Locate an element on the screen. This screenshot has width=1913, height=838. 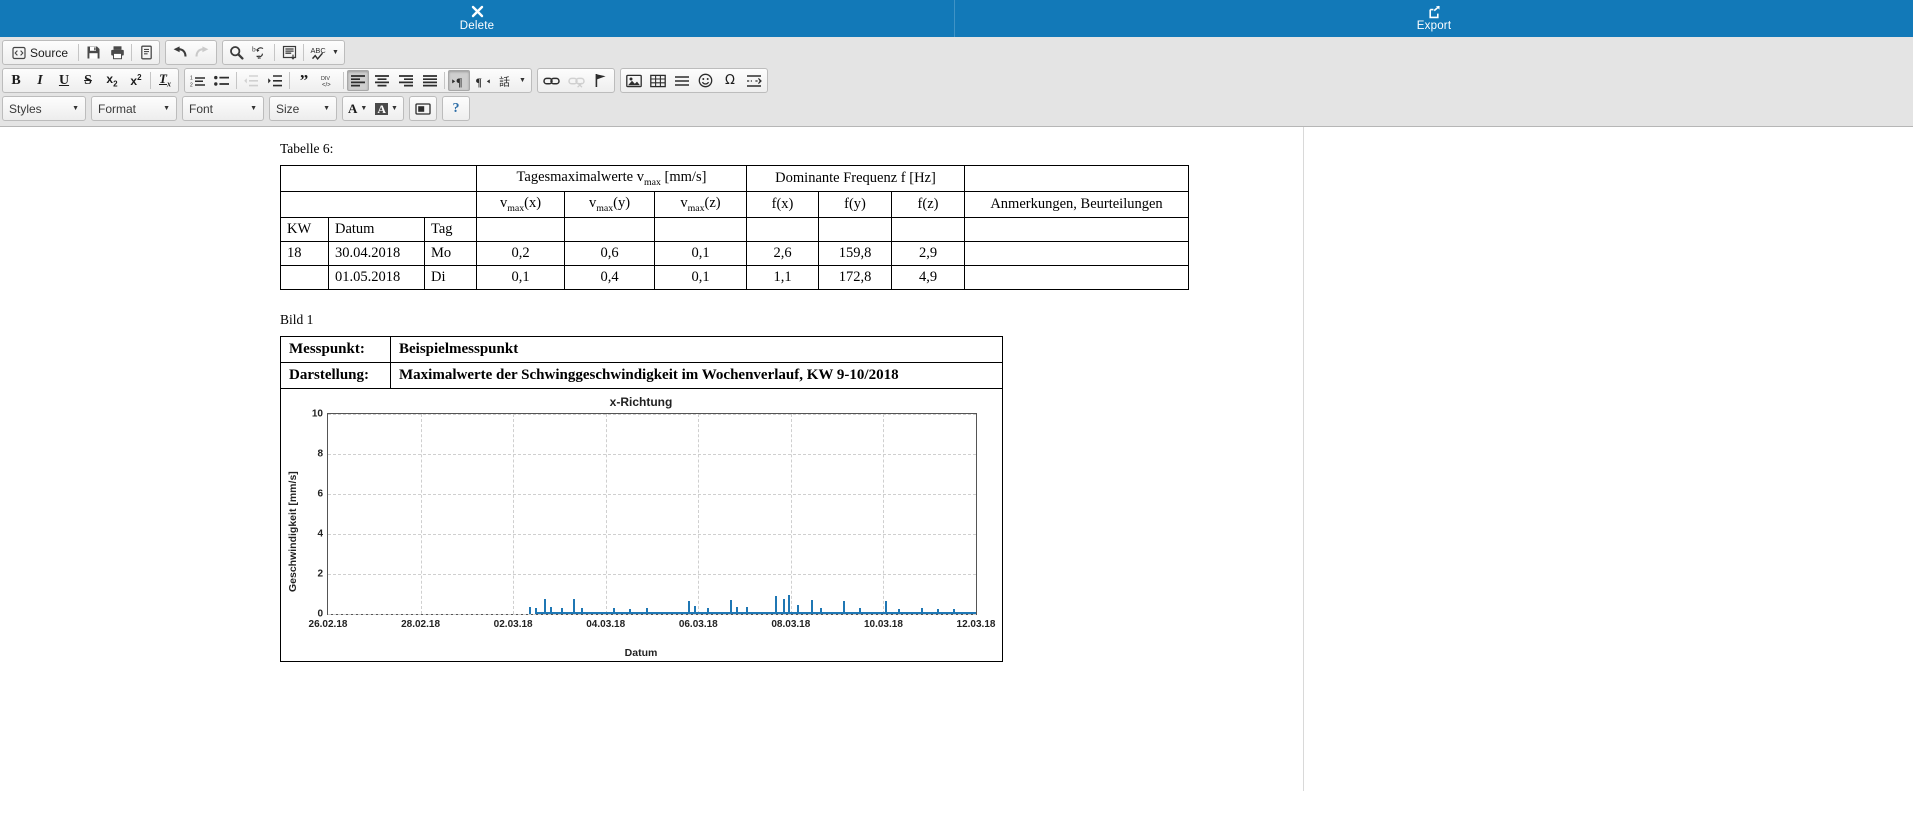
align-center-button is located at coordinates (382, 80).